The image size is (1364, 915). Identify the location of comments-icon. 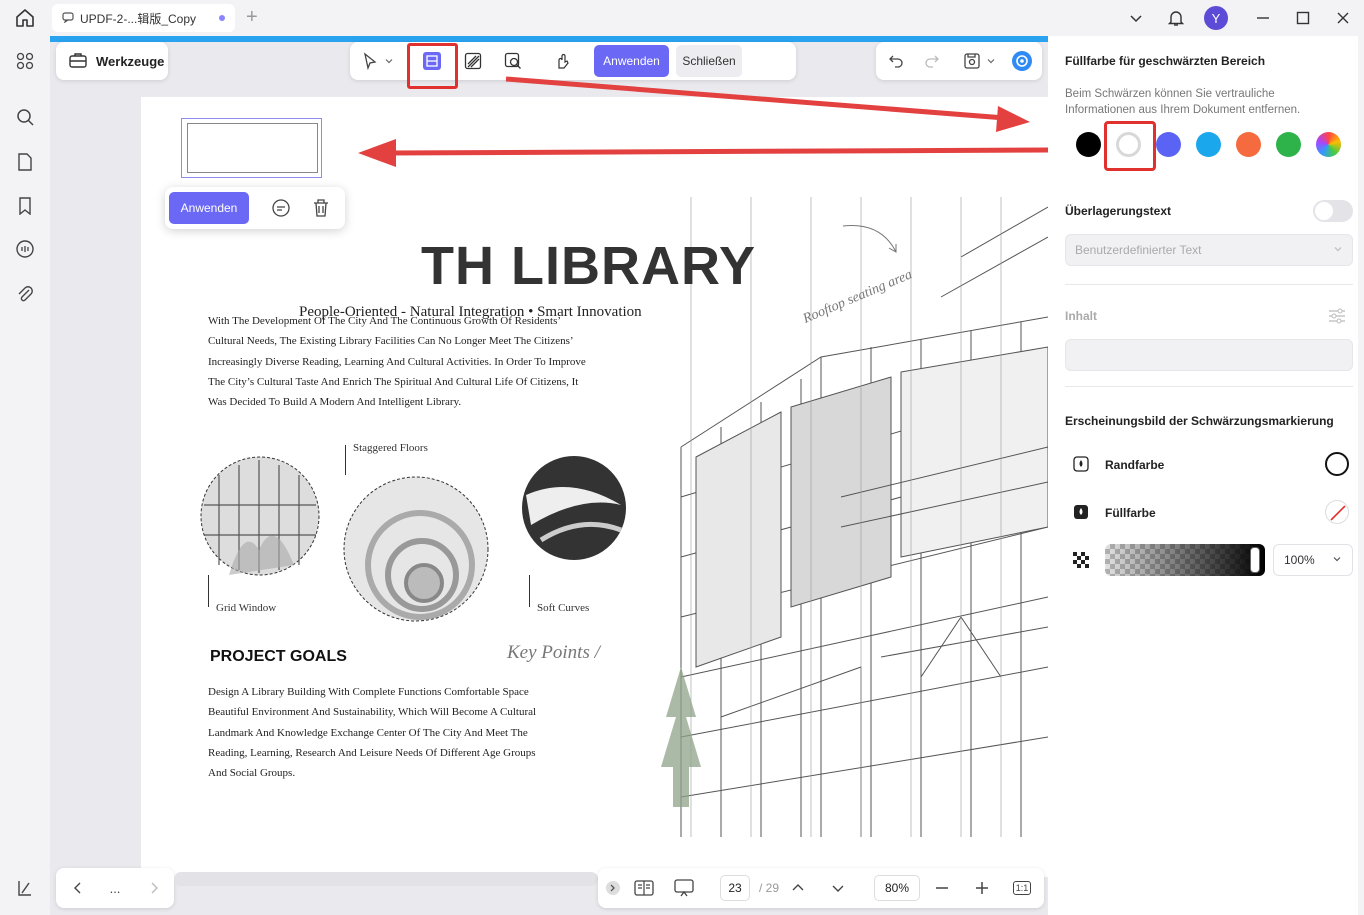
(25, 249).